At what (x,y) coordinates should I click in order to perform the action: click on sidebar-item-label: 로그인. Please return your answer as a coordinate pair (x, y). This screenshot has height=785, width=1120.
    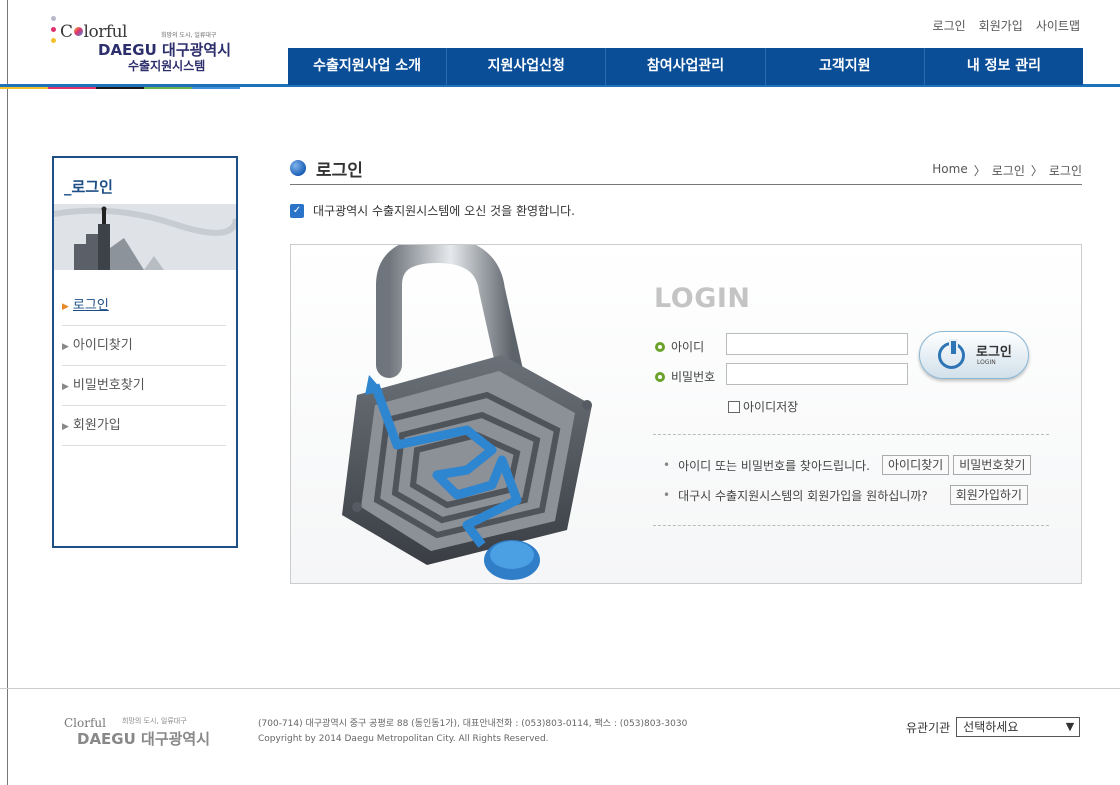
    Looking at the image, I should click on (90, 305).